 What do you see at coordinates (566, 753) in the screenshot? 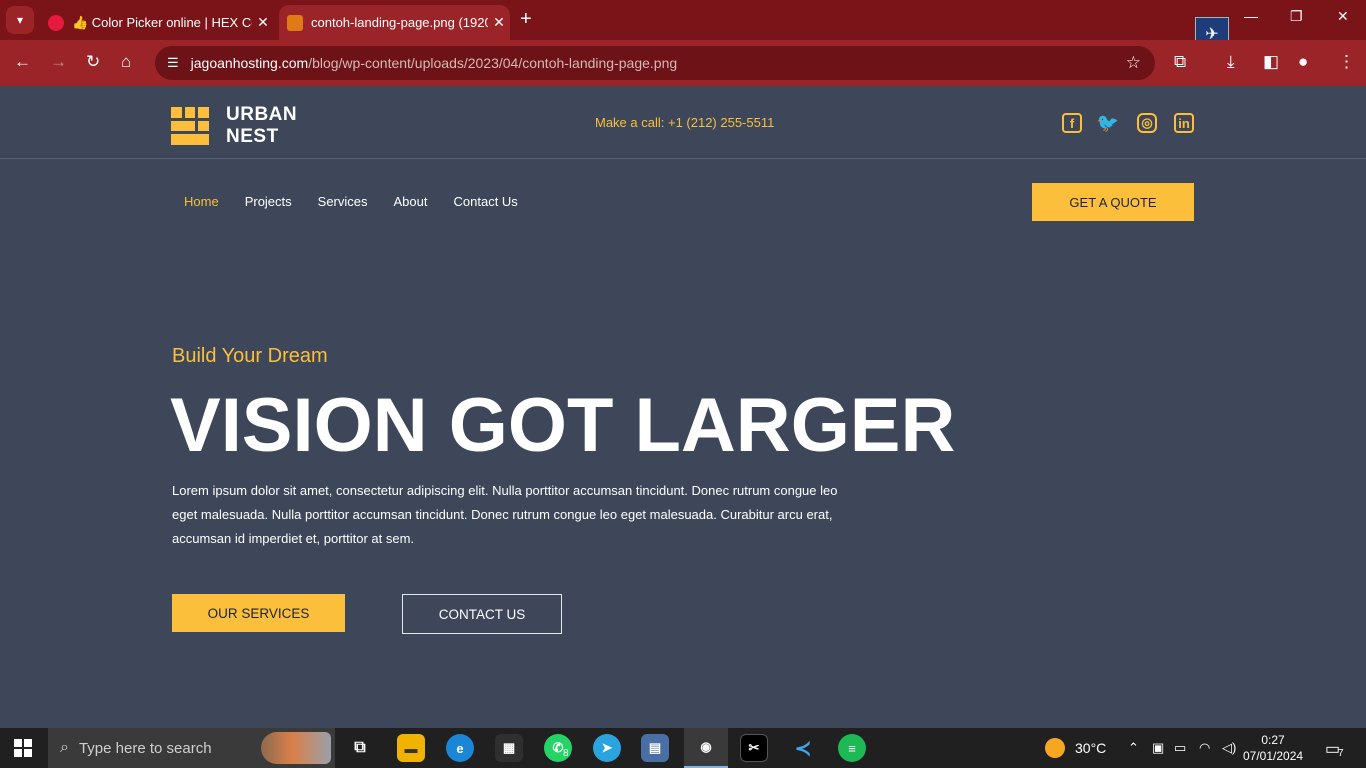
I see `whatsapp-badge: 8` at bounding box center [566, 753].